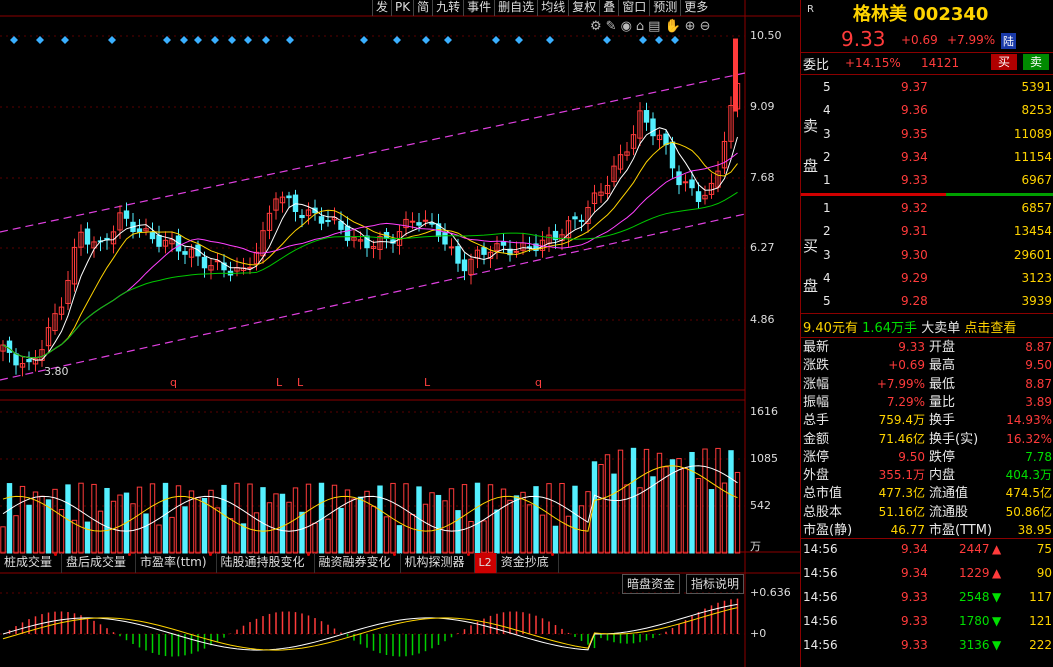 This screenshot has width=1053, height=667. What do you see at coordinates (266, 563) in the screenshot?
I see `indicator-tab: 陆股通持股变化` at bounding box center [266, 563].